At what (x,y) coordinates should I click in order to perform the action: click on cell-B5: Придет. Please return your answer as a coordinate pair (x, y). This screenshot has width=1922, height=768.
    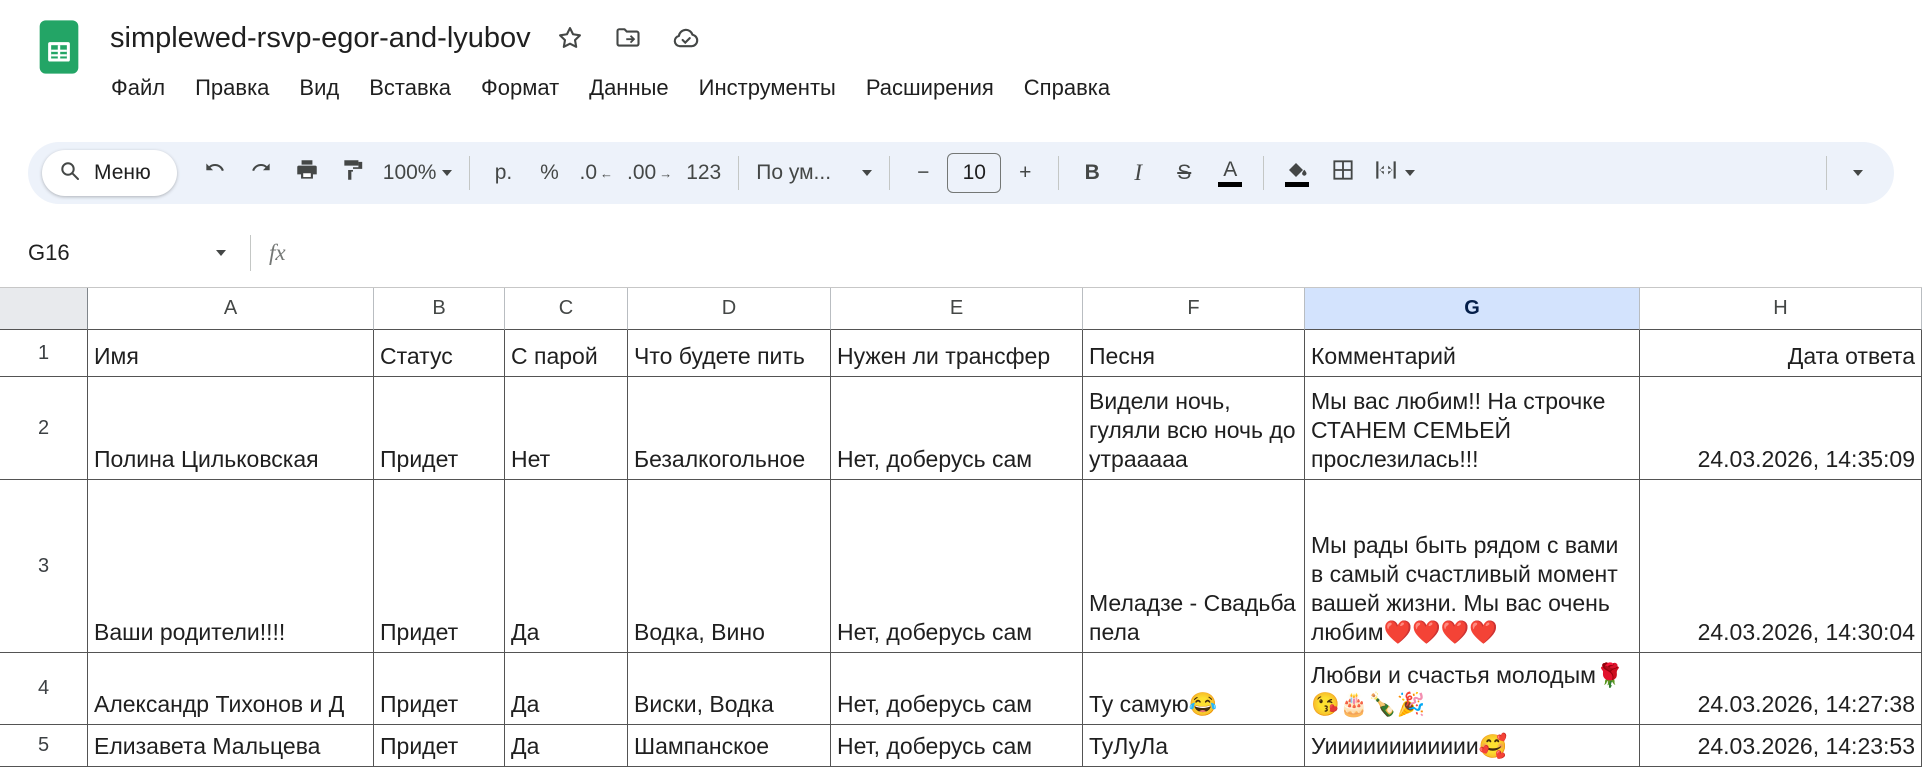
    Looking at the image, I should click on (439, 746).